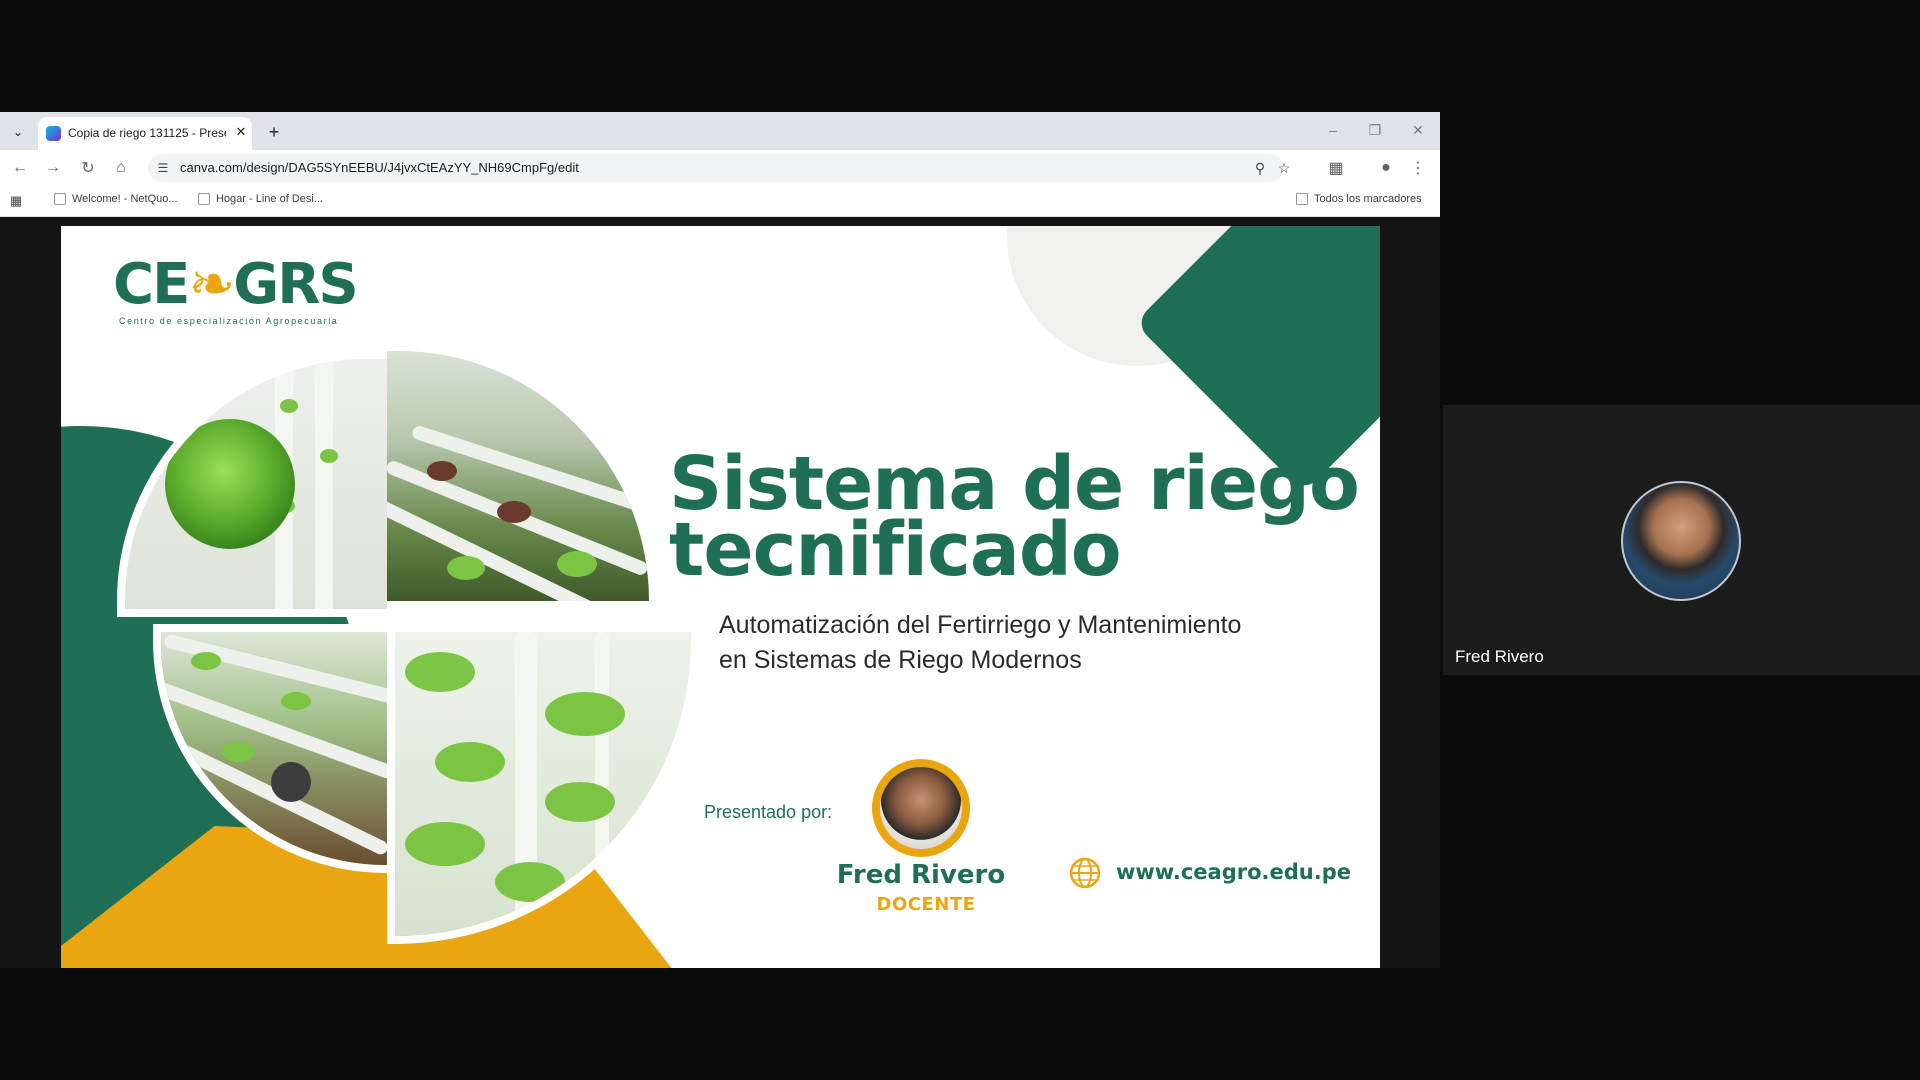 This screenshot has height=1080, width=1920. What do you see at coordinates (900, 660) in the screenshot?
I see `slide-subtitle-line2: en Sistemas de Riego Modernos` at bounding box center [900, 660].